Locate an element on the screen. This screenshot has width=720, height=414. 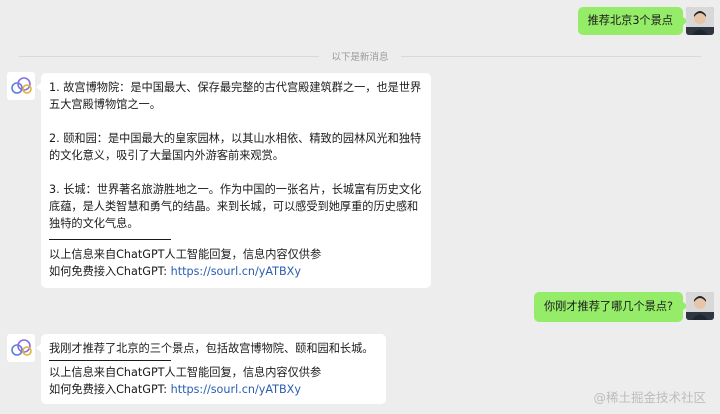
watermark-text: @稀土掘金技术社区 is located at coordinates (649, 397).